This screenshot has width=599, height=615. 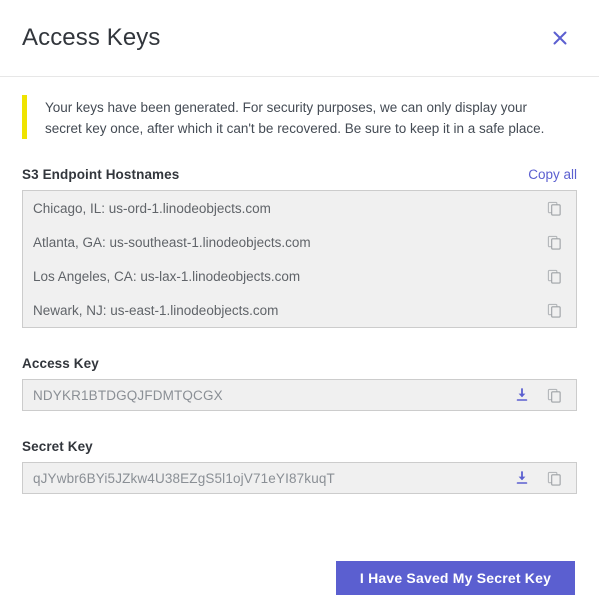 I want to click on download-access-key-button, so click(x=522, y=395).